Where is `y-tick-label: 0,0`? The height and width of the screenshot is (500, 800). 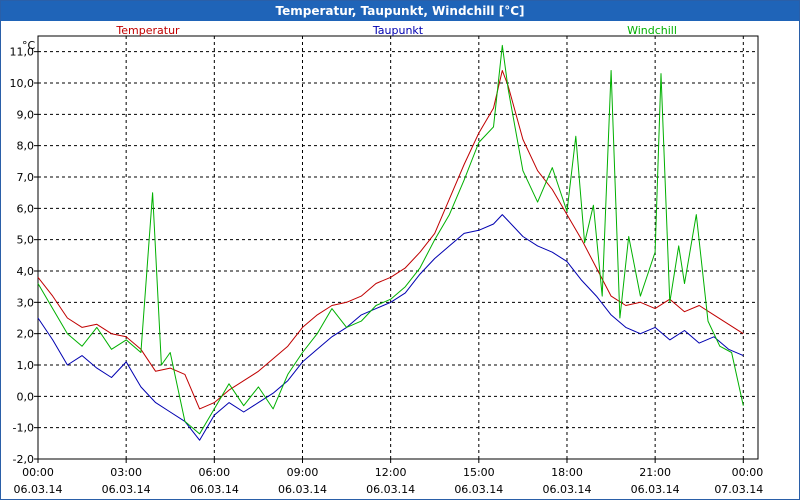 y-tick-label: 0,0 is located at coordinates (26, 396).